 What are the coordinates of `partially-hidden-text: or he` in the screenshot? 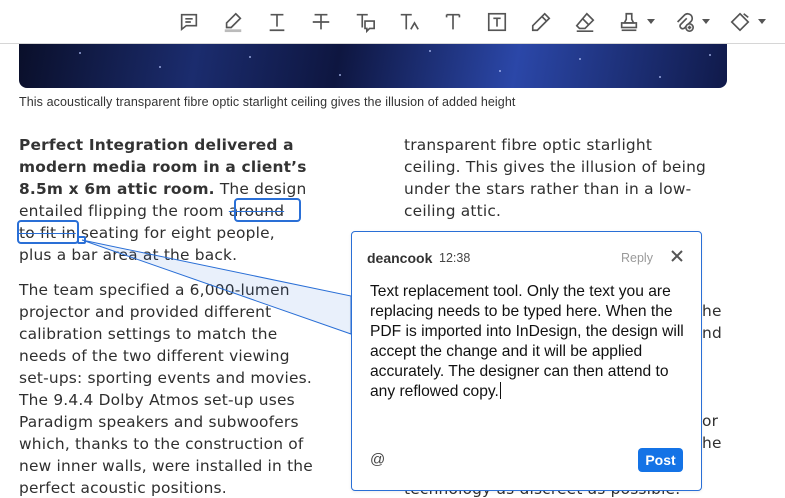 It's located at (712, 432).